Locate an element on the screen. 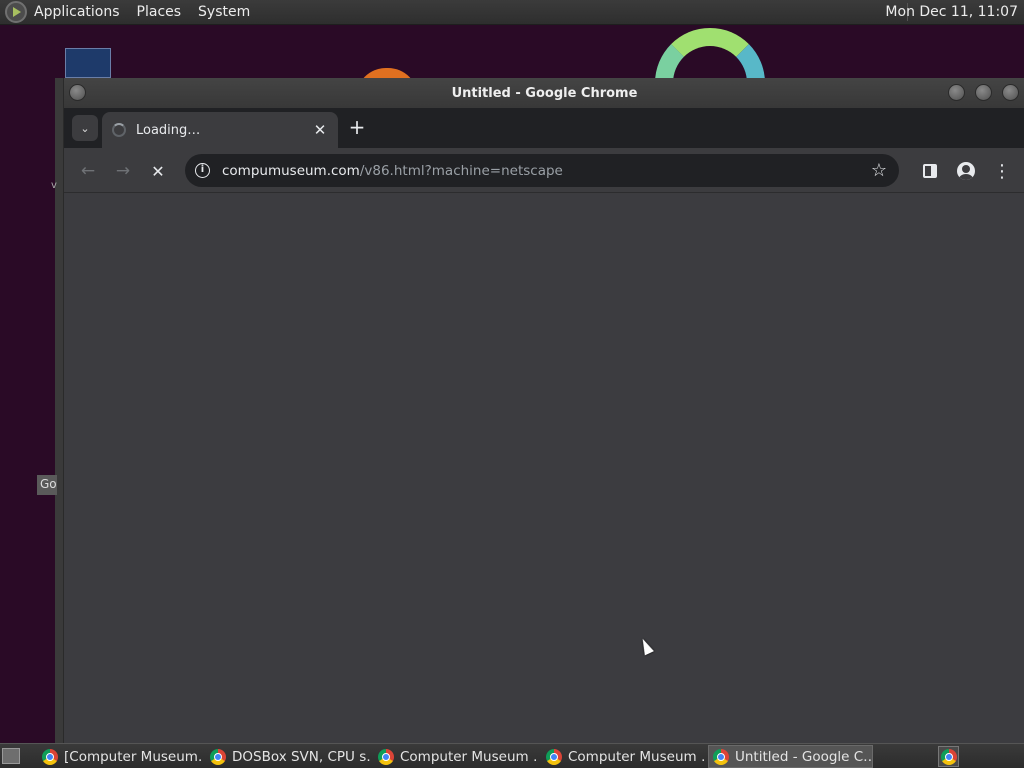 The height and width of the screenshot is (768, 1024). window-close-button is located at coordinates (1010, 92).